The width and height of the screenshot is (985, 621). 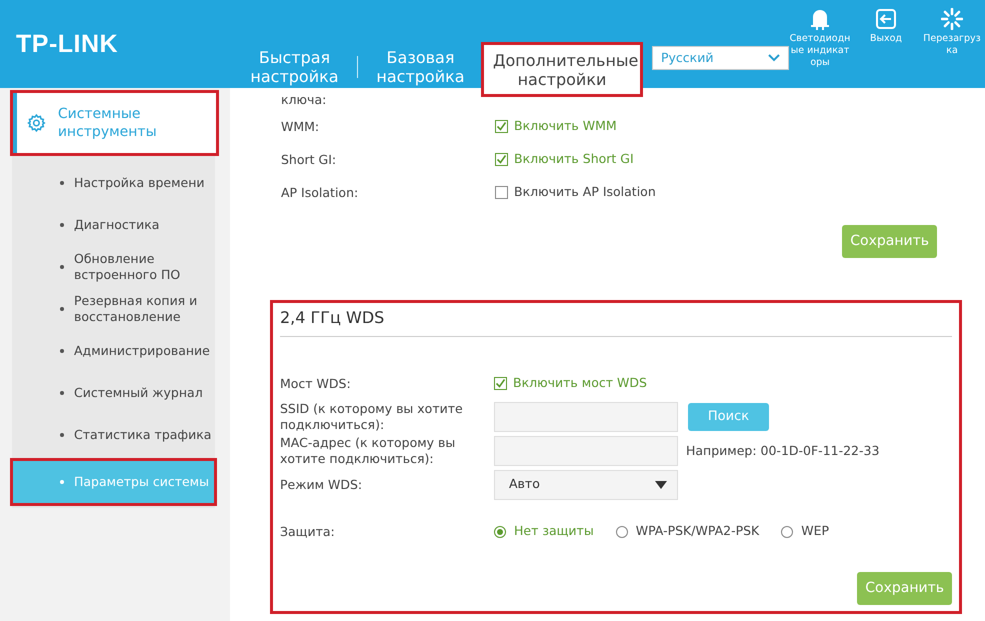 I want to click on sidebar-item: Диагностика, so click(x=113, y=225).